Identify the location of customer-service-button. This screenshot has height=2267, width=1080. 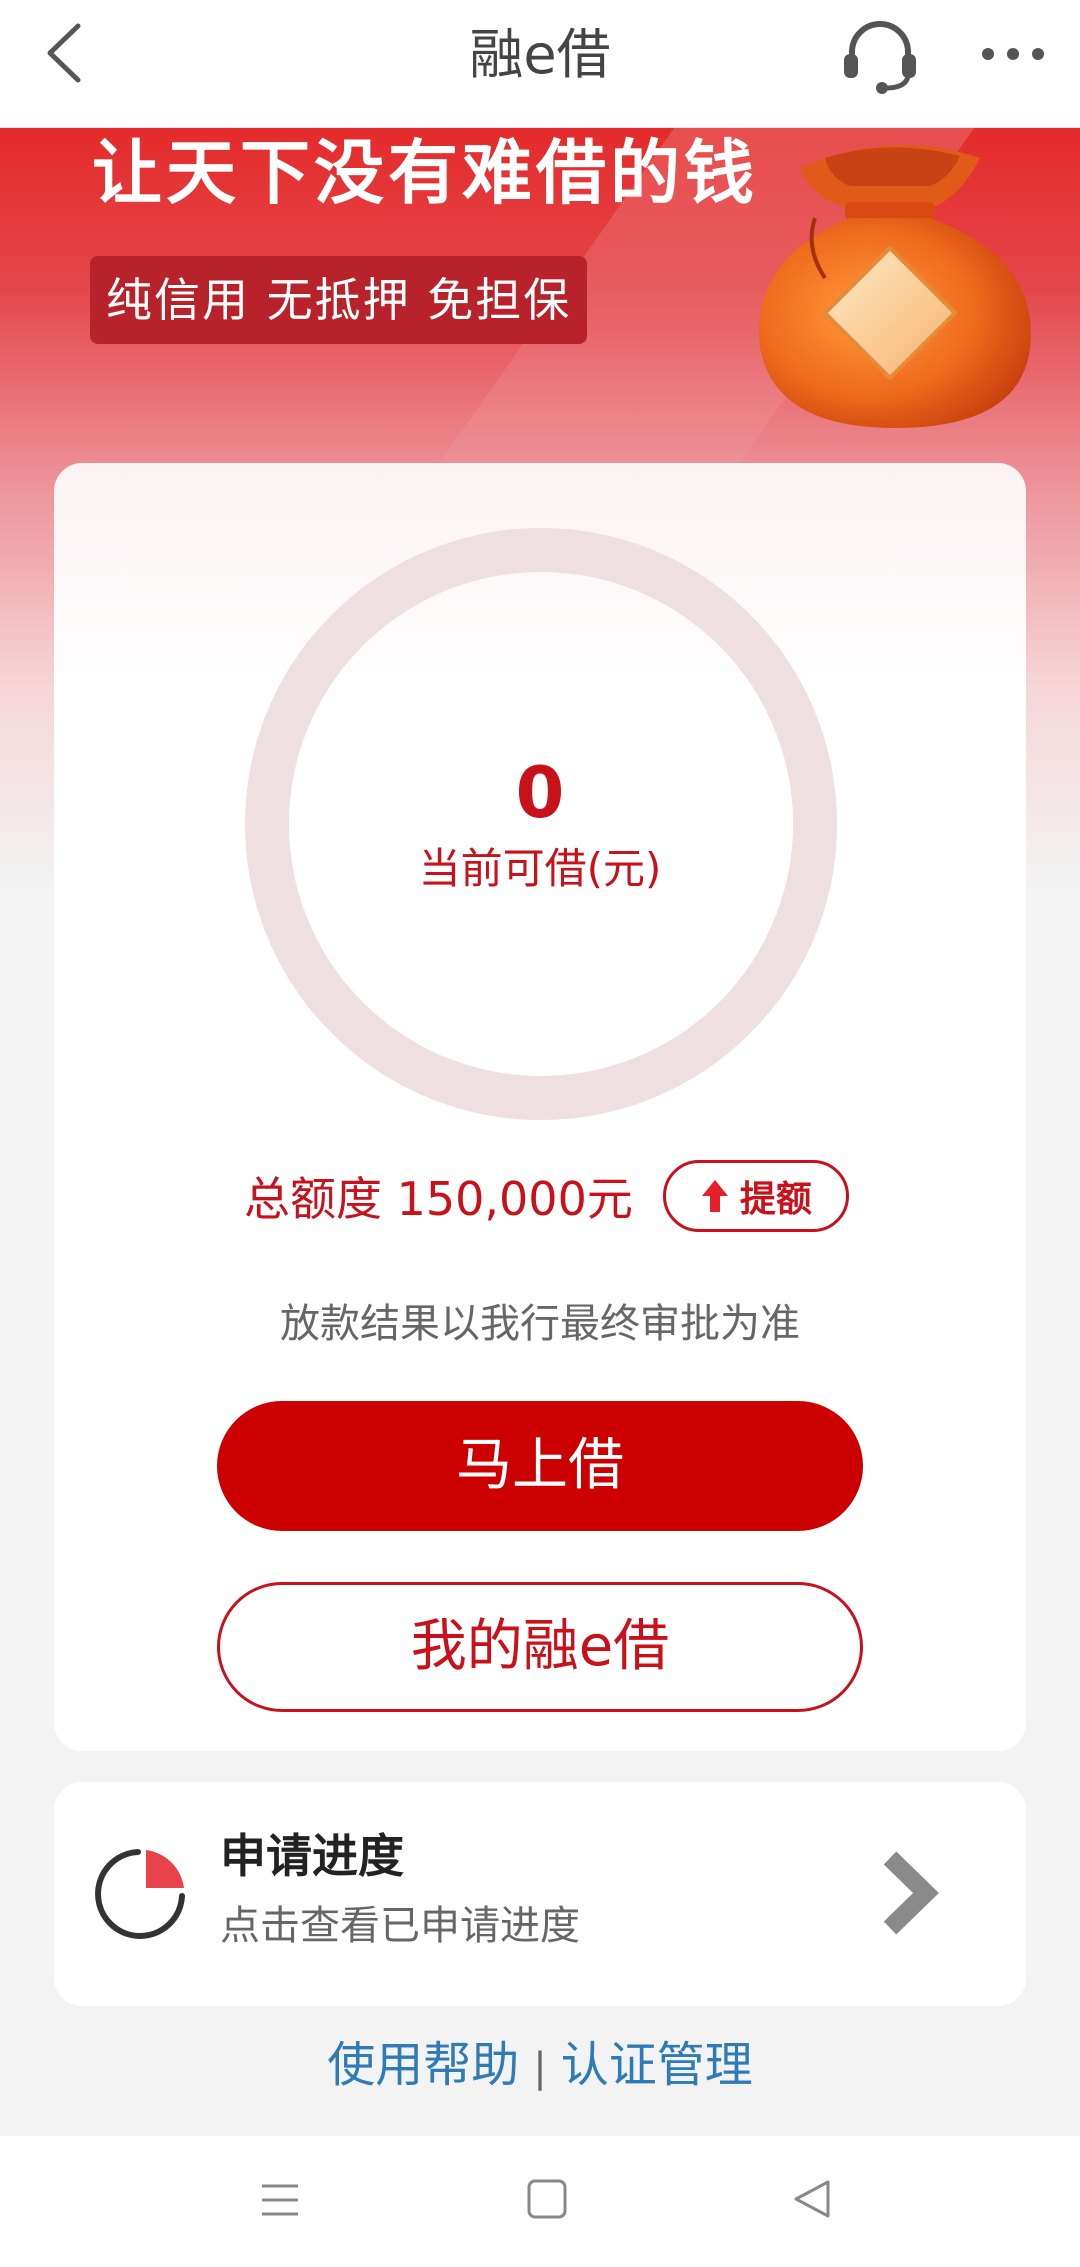
(880, 54).